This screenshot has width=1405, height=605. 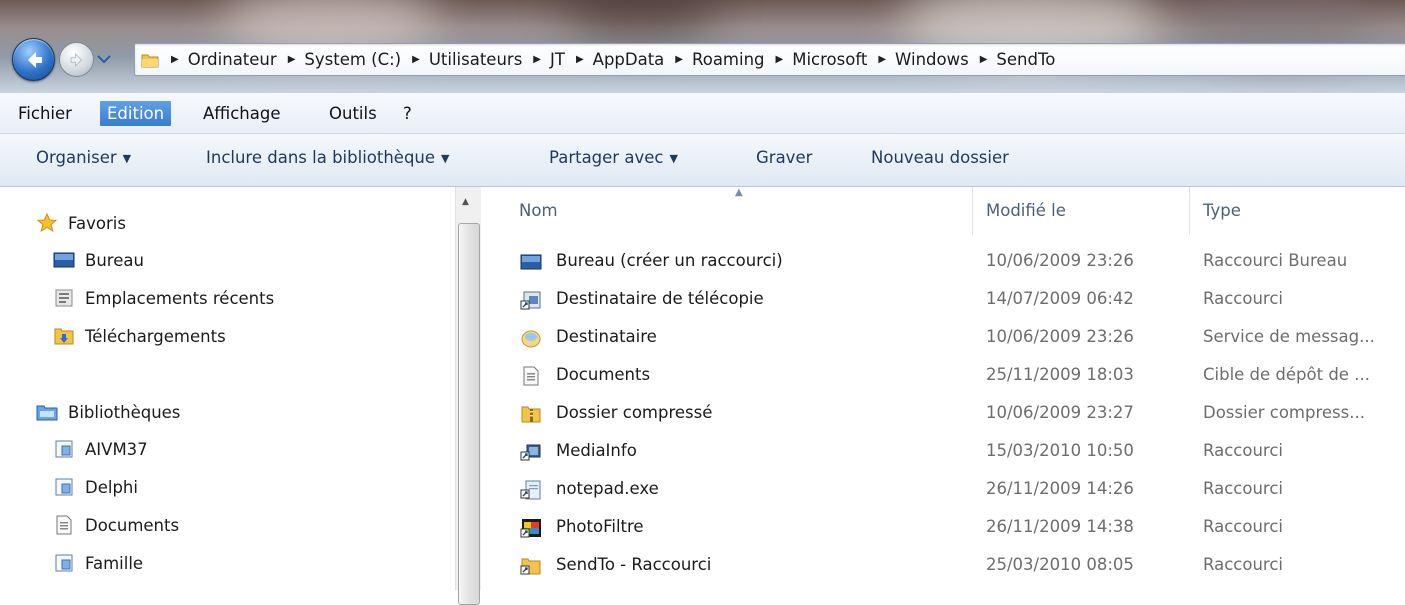 I want to click on breadcrumb-jt: JT, so click(x=557, y=59).